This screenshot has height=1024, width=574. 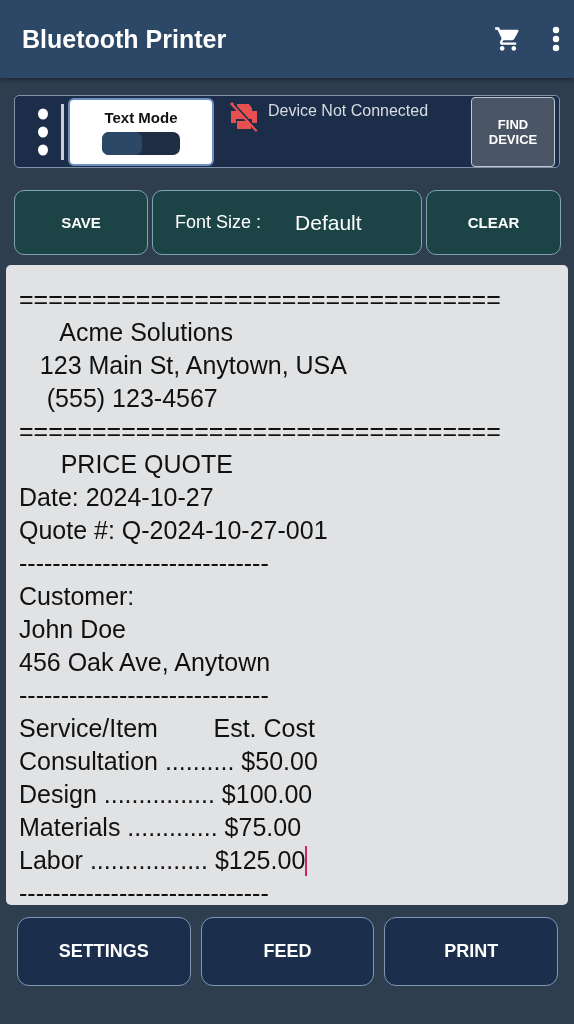 I want to click on editor-line: Acme Solutions, so click(x=145, y=332).